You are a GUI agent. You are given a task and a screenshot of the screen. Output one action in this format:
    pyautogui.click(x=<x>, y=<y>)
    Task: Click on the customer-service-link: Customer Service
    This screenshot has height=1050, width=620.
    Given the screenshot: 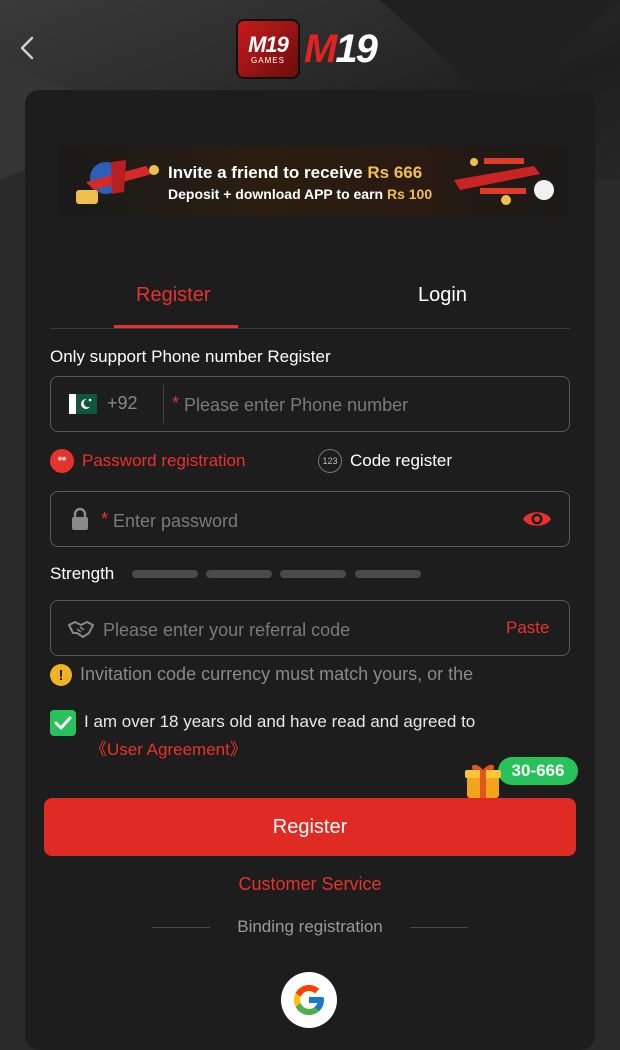 What is the action you would take?
    pyautogui.click(x=310, y=884)
    